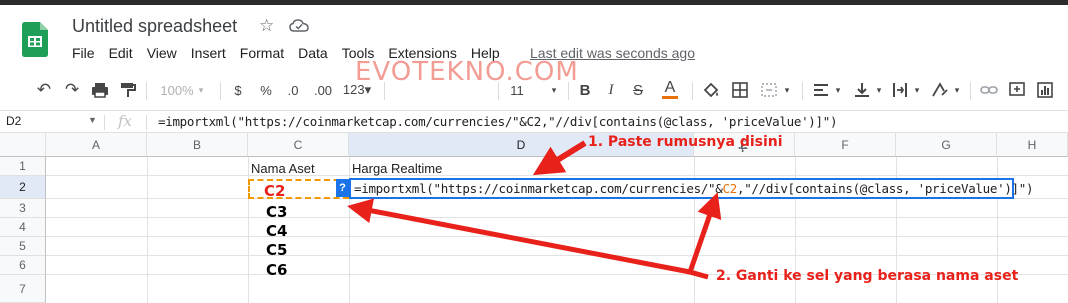 This screenshot has width=1068, height=303. Describe the element at coordinates (519, 236) in the screenshot. I see `arrow-to-c2` at that location.